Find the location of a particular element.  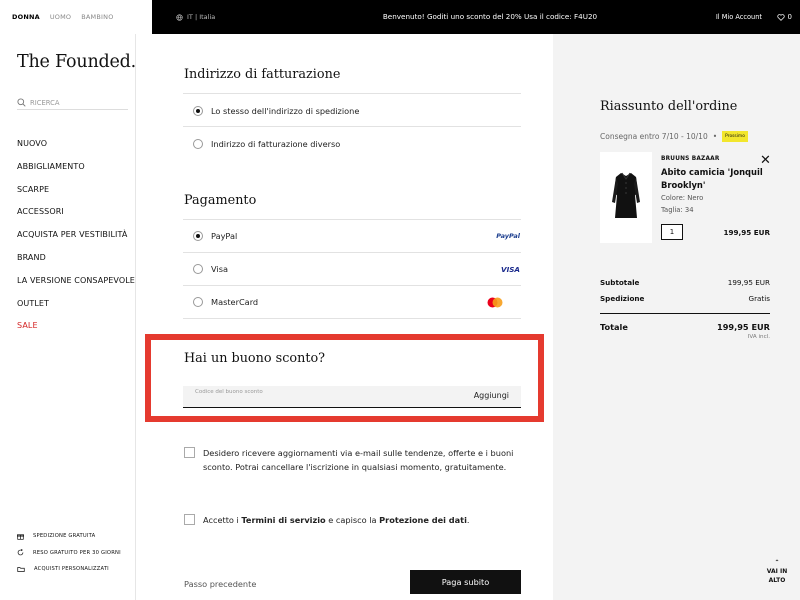

terms-link: Termini di servizio is located at coordinates (283, 520).